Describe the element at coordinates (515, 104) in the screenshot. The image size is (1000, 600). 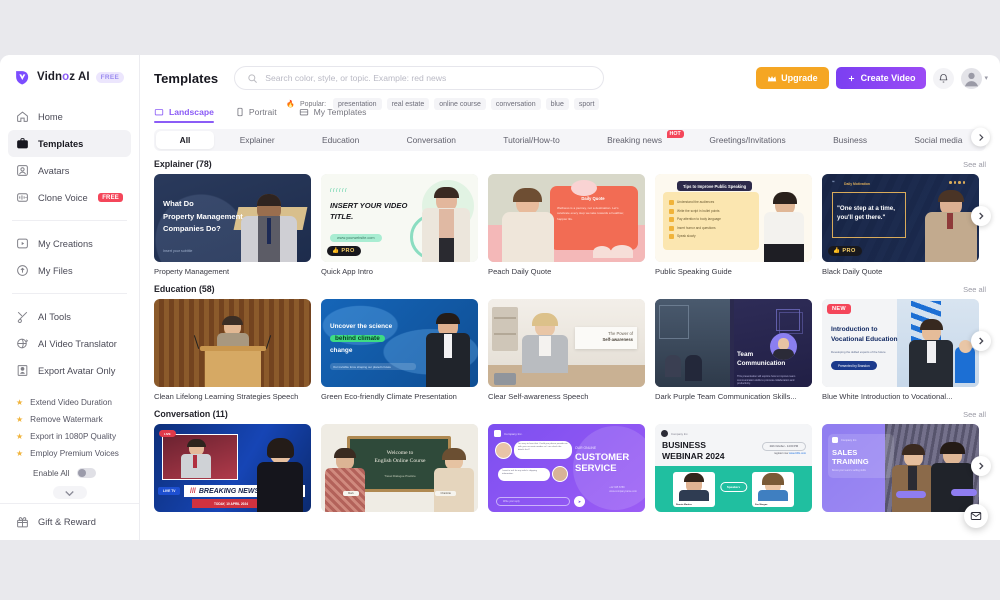
I see `popular-tag: conversation` at that location.